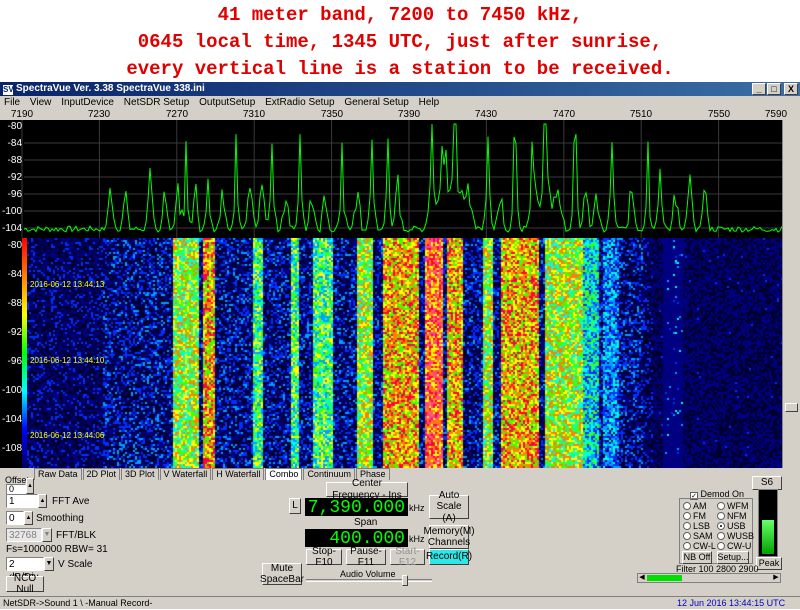 The image size is (800, 610). I want to click on tab-2d-plot: 2D Plot, so click(101, 474).